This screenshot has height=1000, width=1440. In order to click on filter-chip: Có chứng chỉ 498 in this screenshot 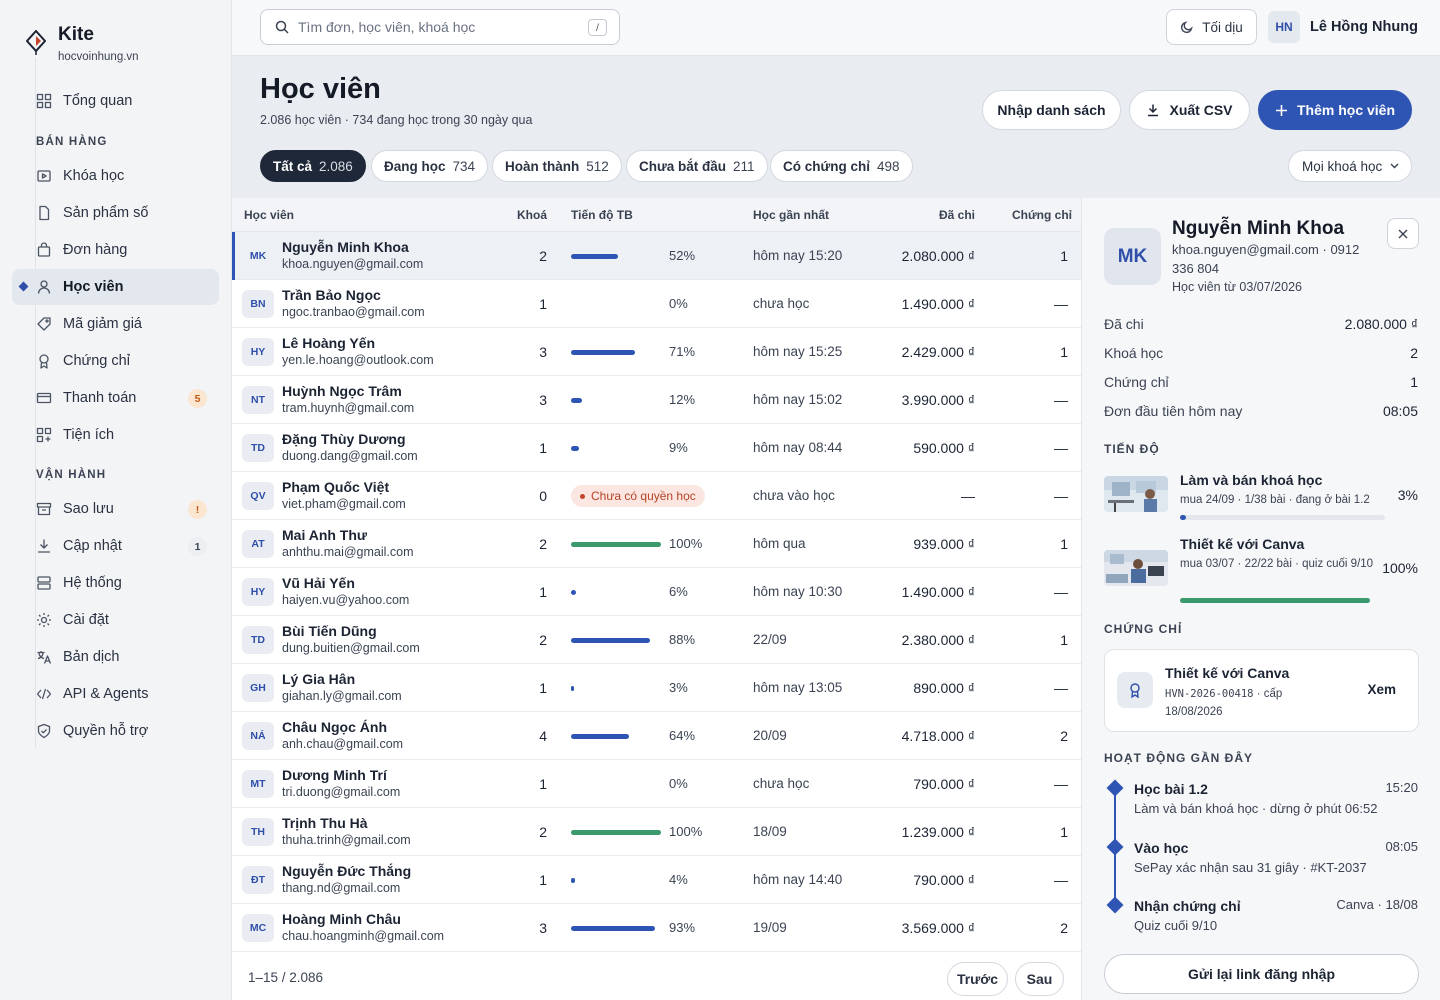, I will do `click(841, 166)`.